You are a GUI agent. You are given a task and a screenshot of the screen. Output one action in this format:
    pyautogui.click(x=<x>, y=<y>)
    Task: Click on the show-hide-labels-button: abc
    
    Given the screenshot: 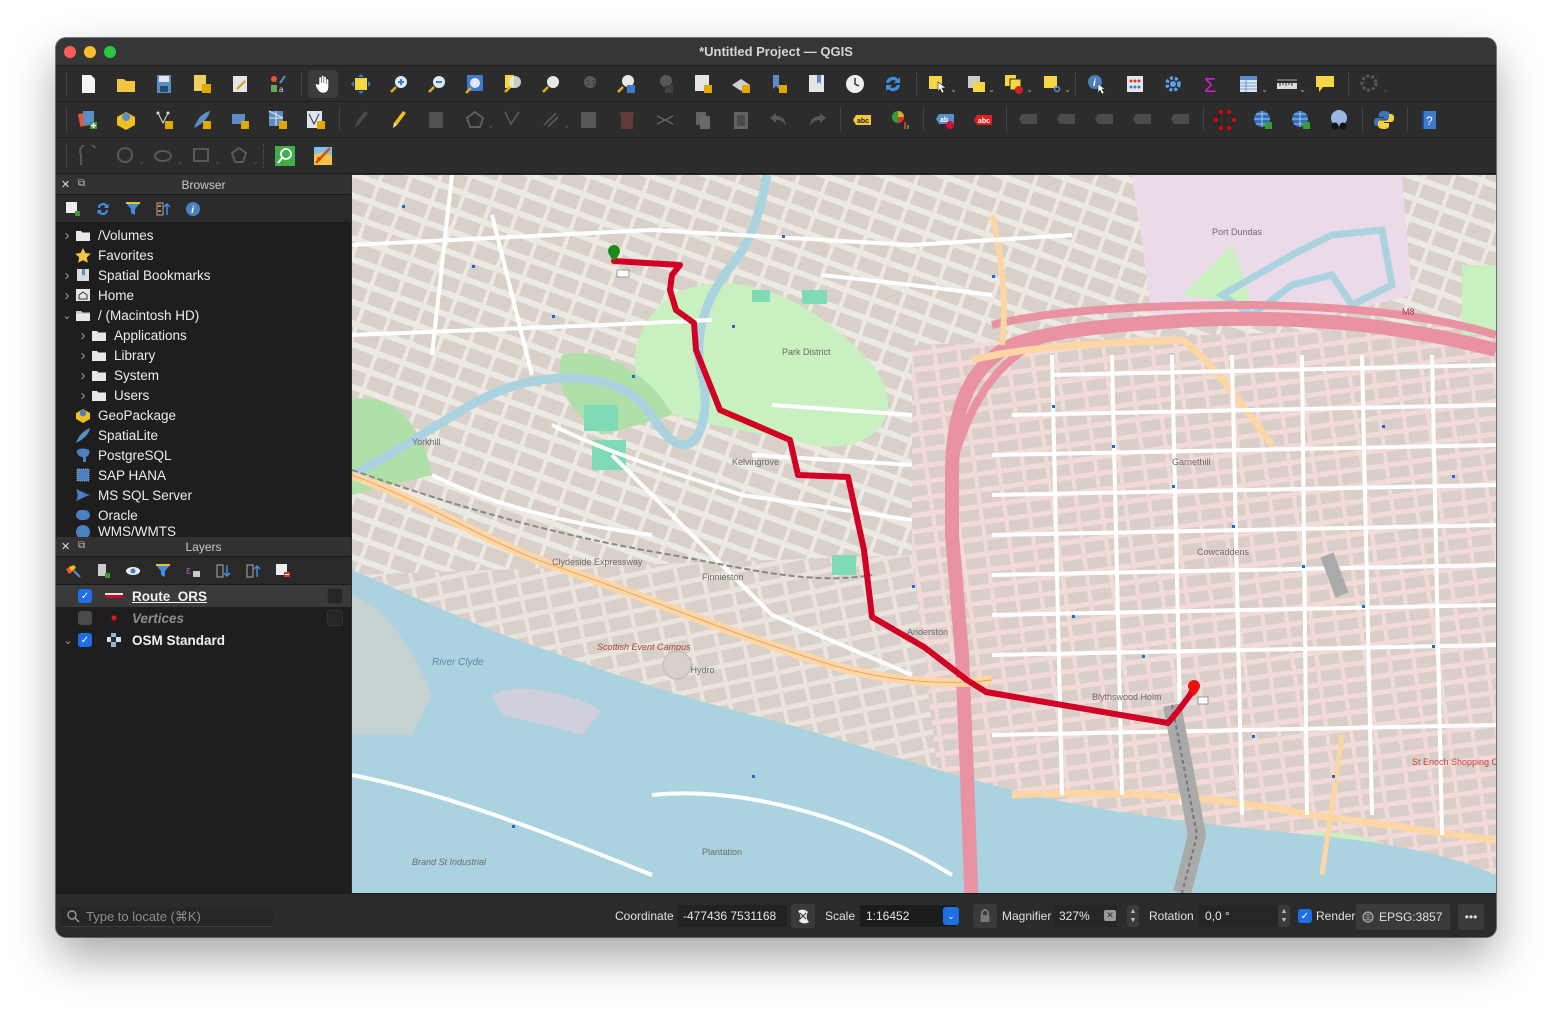 What is the action you would take?
    pyautogui.click(x=983, y=120)
    